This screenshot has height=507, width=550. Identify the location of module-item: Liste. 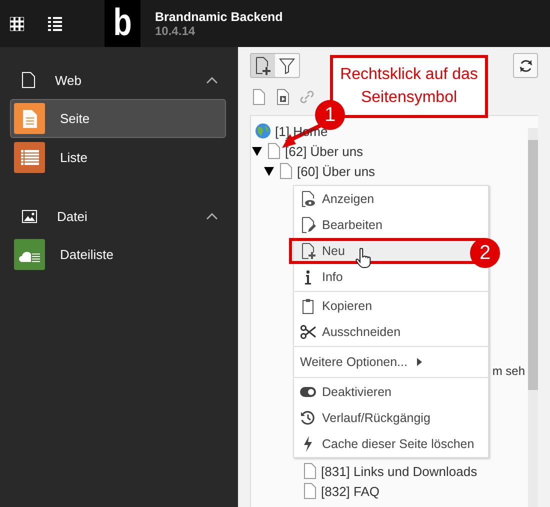
(118, 157).